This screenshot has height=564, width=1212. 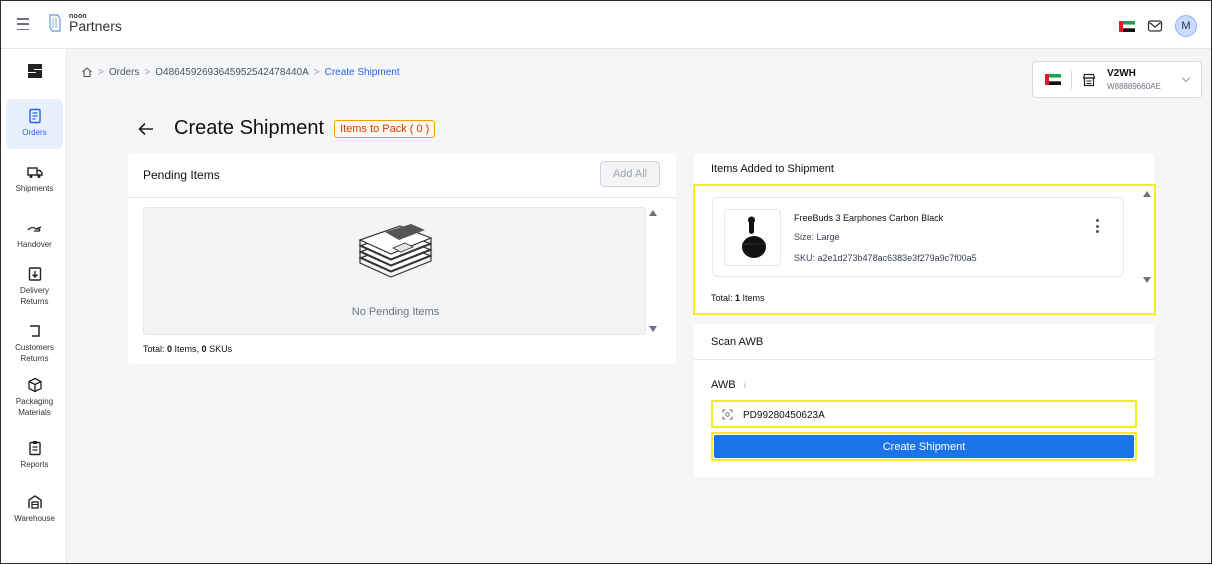 I want to click on sidebar-item-label: Delivery Returns, so click(x=34, y=296).